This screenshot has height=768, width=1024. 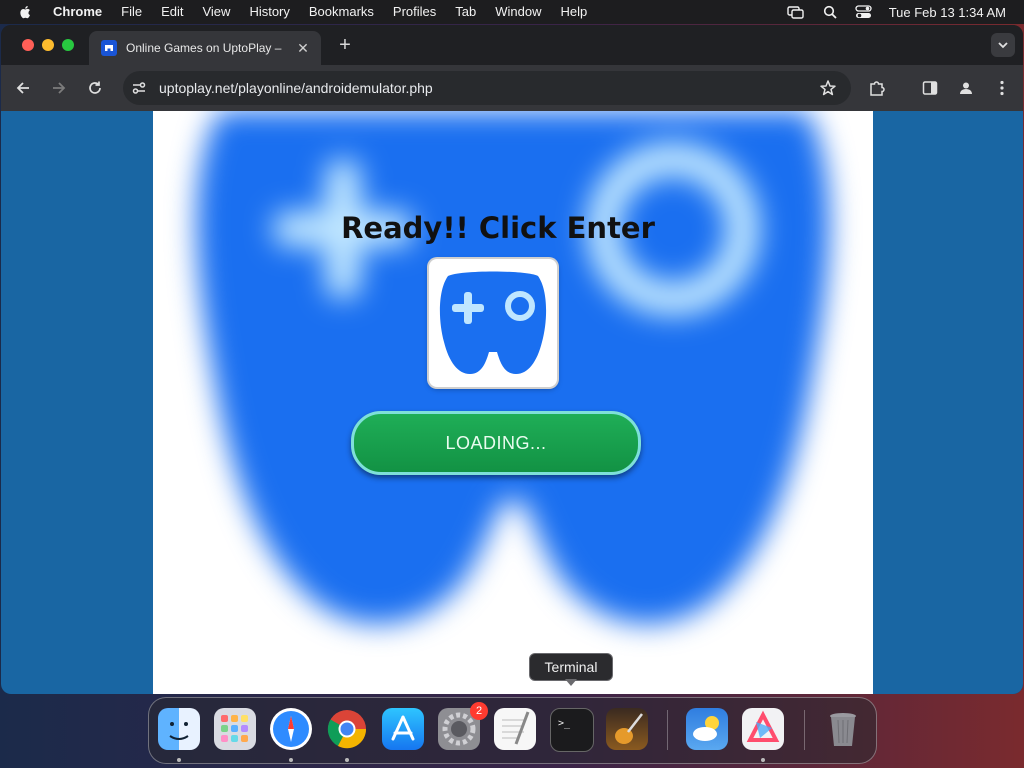 I want to click on tab-close-icon: ✕, so click(x=303, y=48).